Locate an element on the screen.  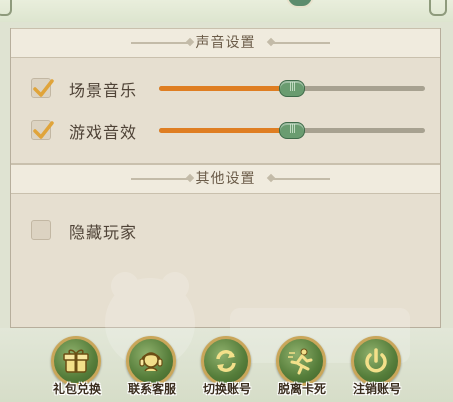
gift-redeem-label: 礼包兑换 is located at coordinates (76, 389).